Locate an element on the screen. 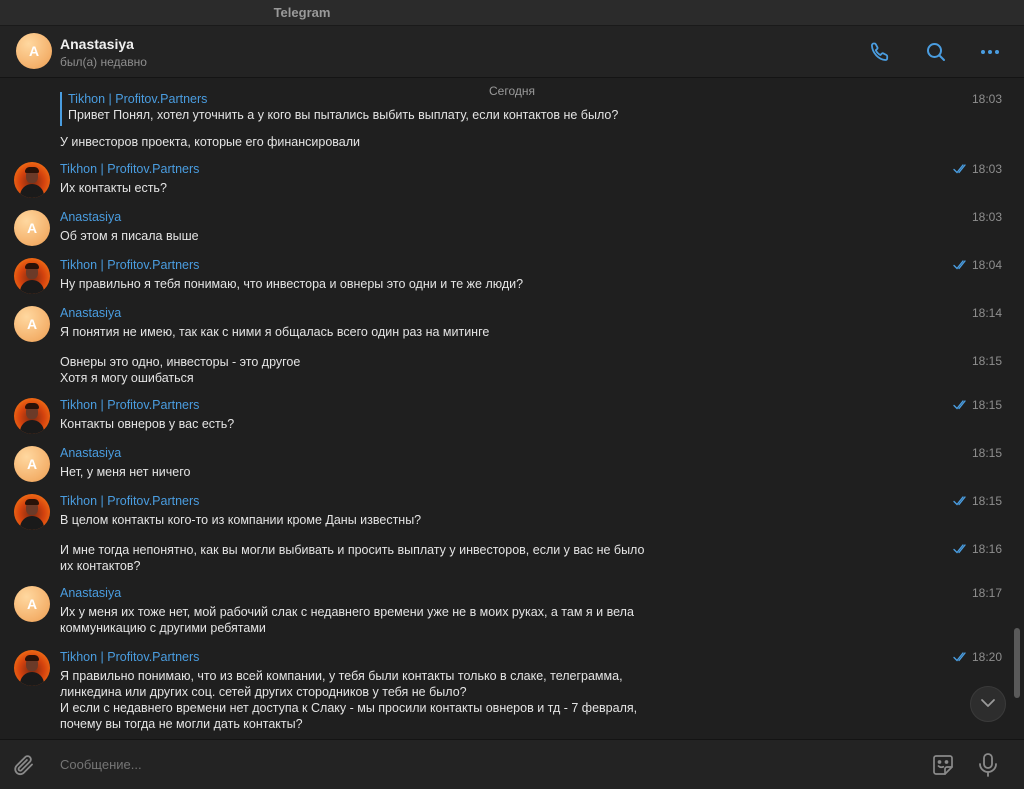 This screenshot has width=1024, height=789. message-input is located at coordinates (360, 764).